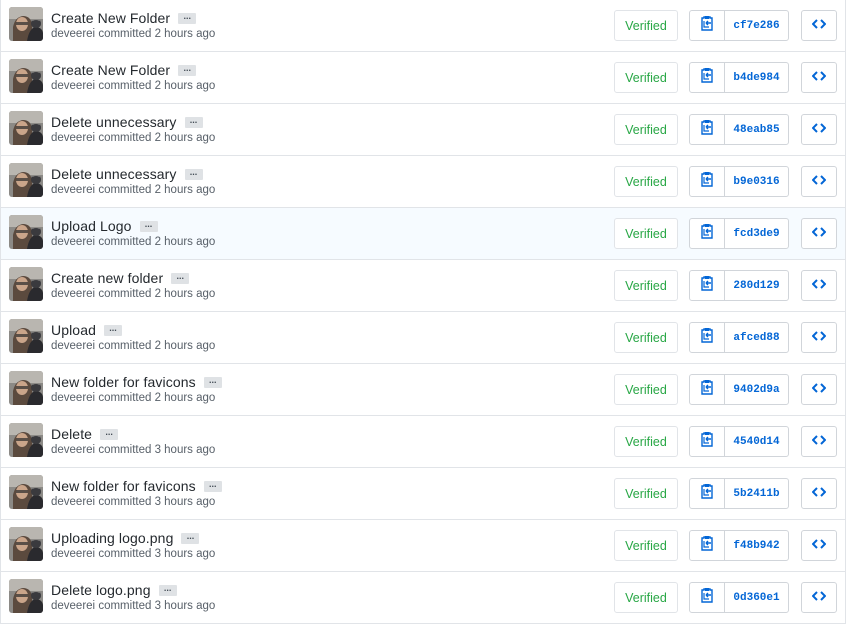  What do you see at coordinates (756, 493) in the screenshot?
I see `commit-sha-link: 5b2411b` at bounding box center [756, 493].